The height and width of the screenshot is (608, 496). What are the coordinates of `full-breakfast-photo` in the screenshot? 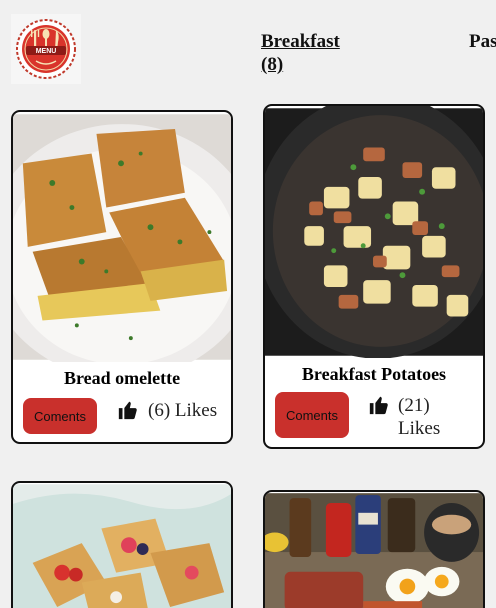 It's located at (374, 550).